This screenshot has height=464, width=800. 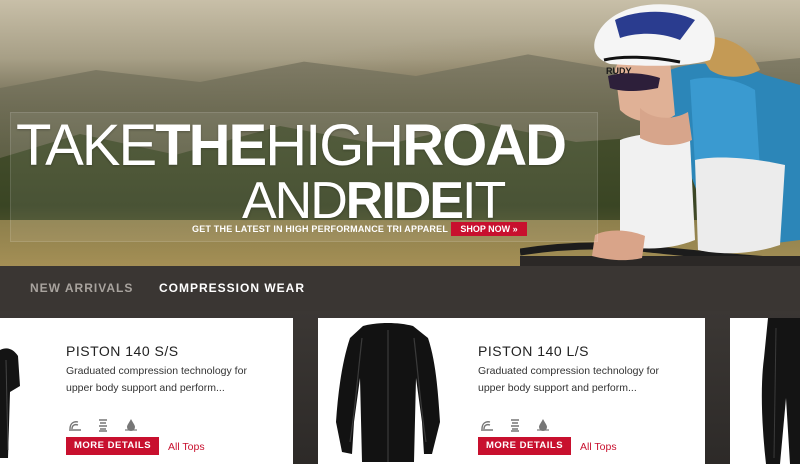 I want to click on product-image-short-sleeve, so click(x=10, y=403).